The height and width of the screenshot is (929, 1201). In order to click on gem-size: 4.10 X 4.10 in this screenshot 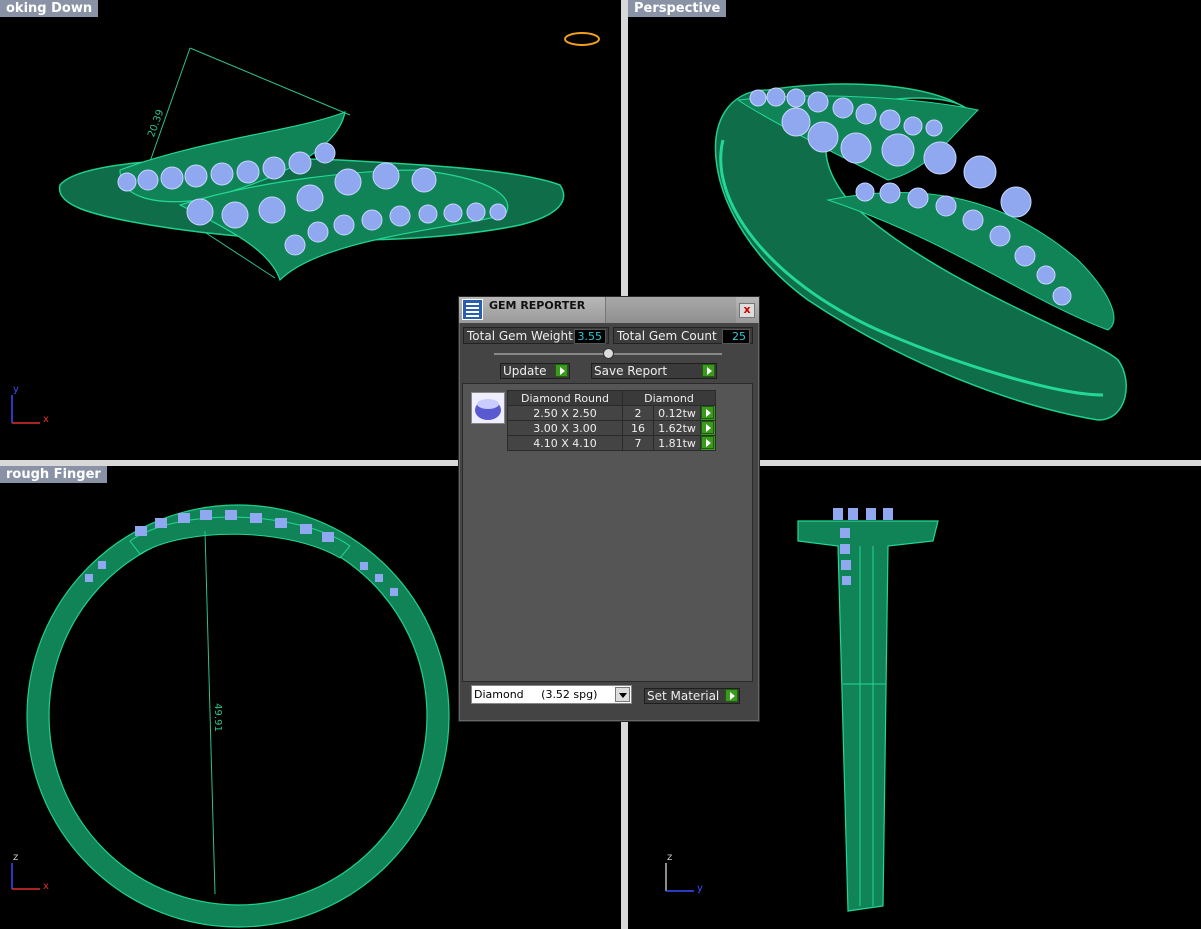, I will do `click(565, 443)`.